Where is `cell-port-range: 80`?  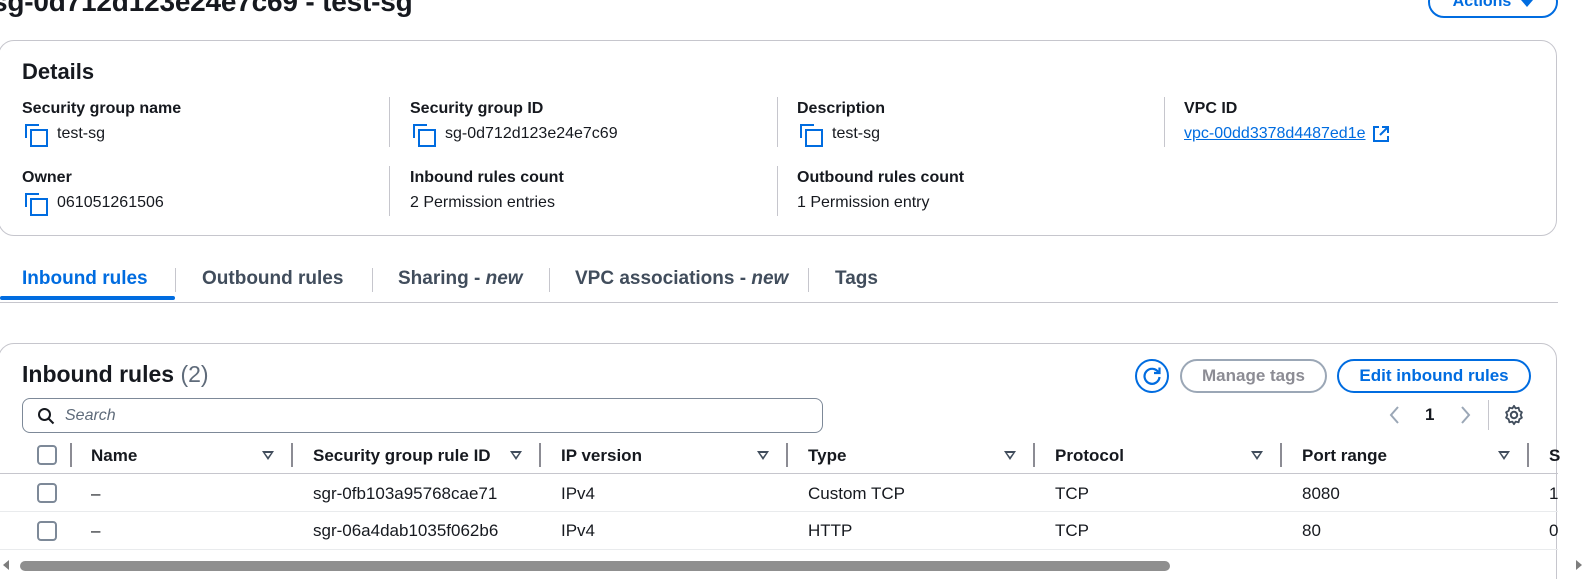 cell-port-range: 80 is located at coordinates (1311, 530).